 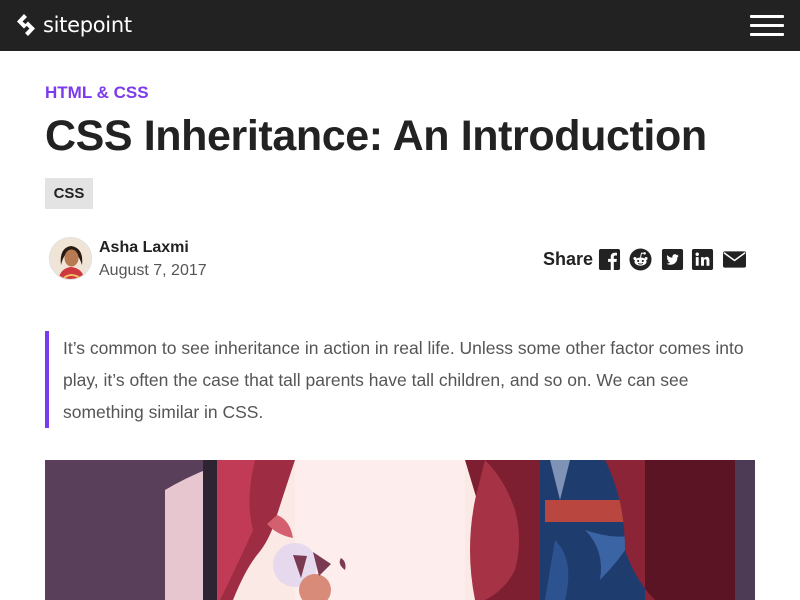 What do you see at coordinates (568, 259) in the screenshot?
I see `share-label: Share` at bounding box center [568, 259].